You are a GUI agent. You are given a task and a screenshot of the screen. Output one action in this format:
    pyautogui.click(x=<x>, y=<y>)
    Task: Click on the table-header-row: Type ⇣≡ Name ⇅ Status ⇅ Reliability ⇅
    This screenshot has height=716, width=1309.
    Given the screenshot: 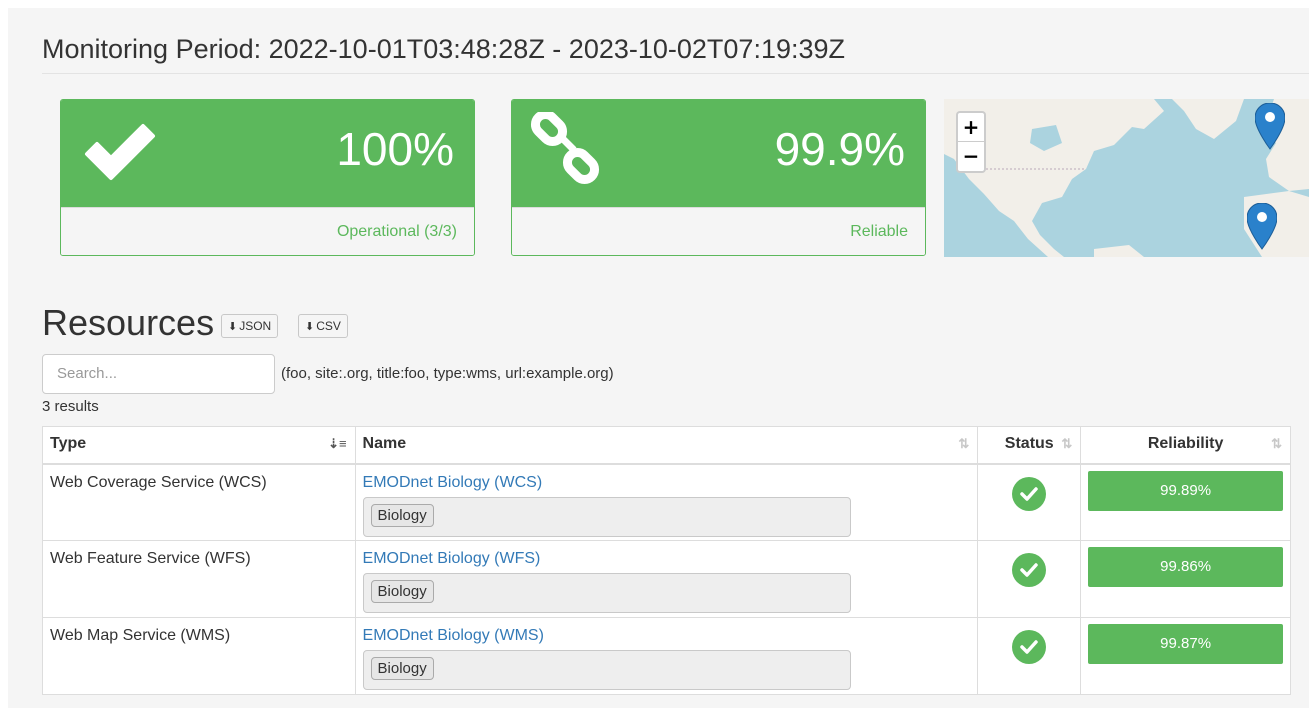 What is the action you would take?
    pyautogui.click(x=666, y=445)
    